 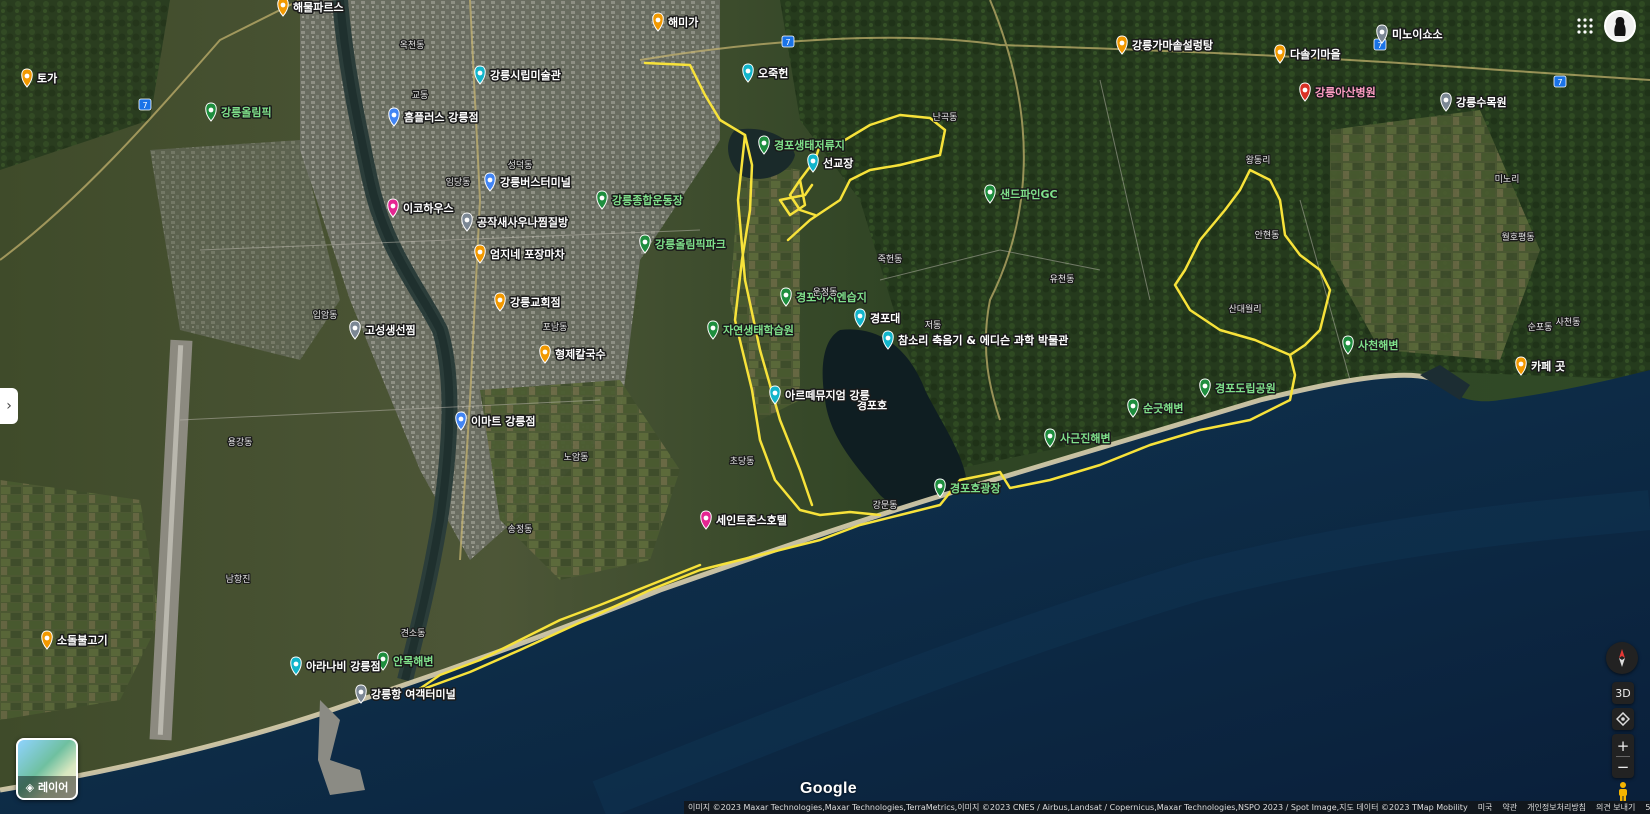 What do you see at coordinates (885, 505) in the screenshot?
I see `district-label: 강문동` at bounding box center [885, 505].